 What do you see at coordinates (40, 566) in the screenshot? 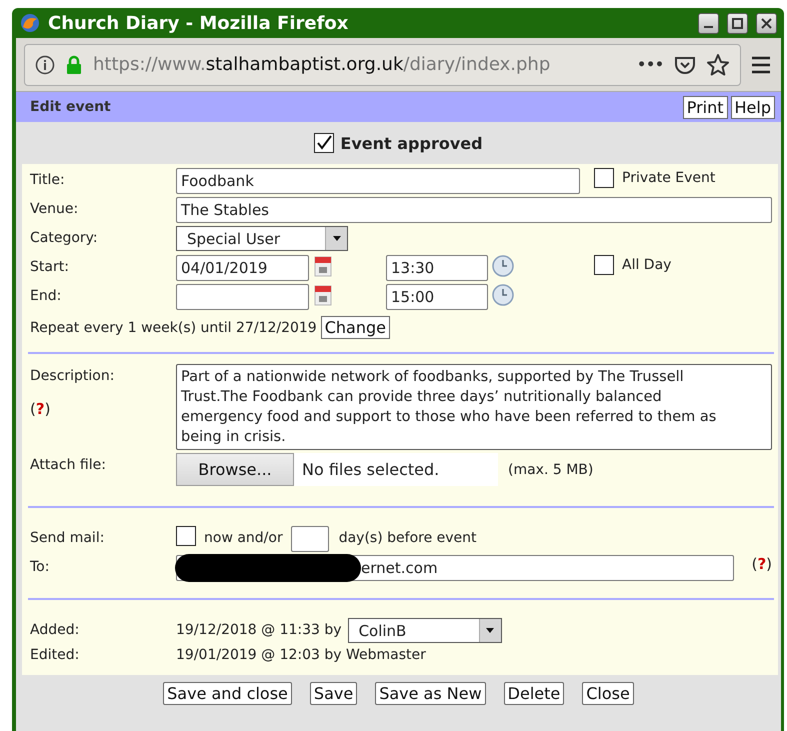
I see `field-label: To:` at bounding box center [40, 566].